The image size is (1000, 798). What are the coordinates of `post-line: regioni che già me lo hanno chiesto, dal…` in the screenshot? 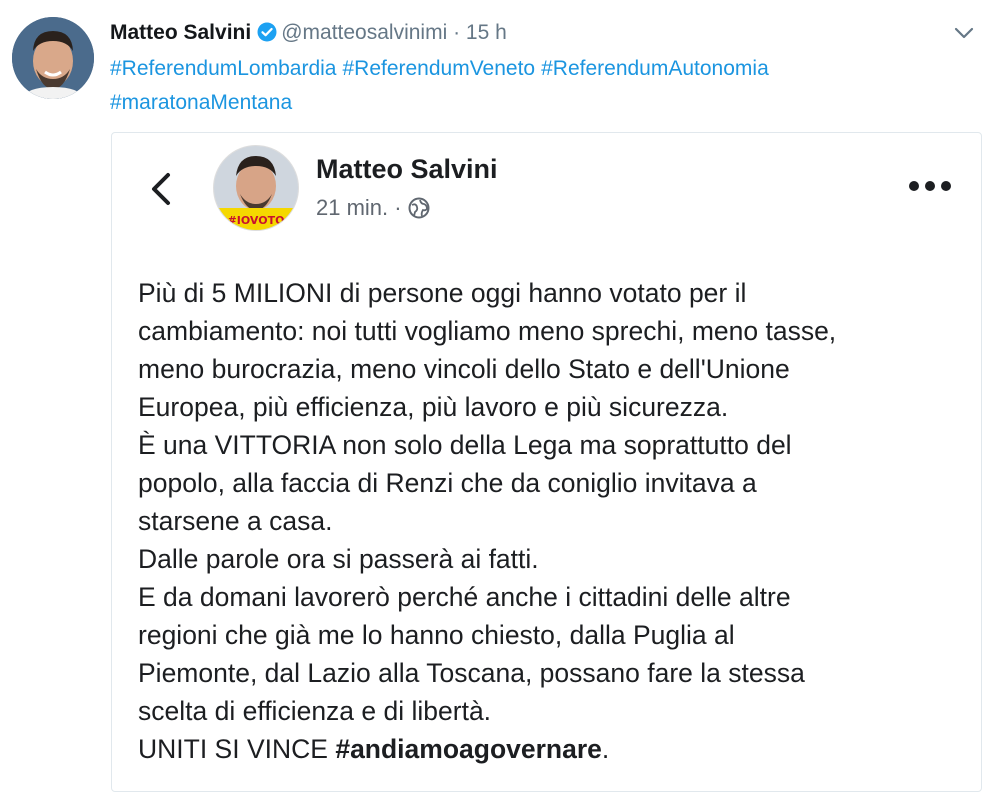 It's located at (436, 635).